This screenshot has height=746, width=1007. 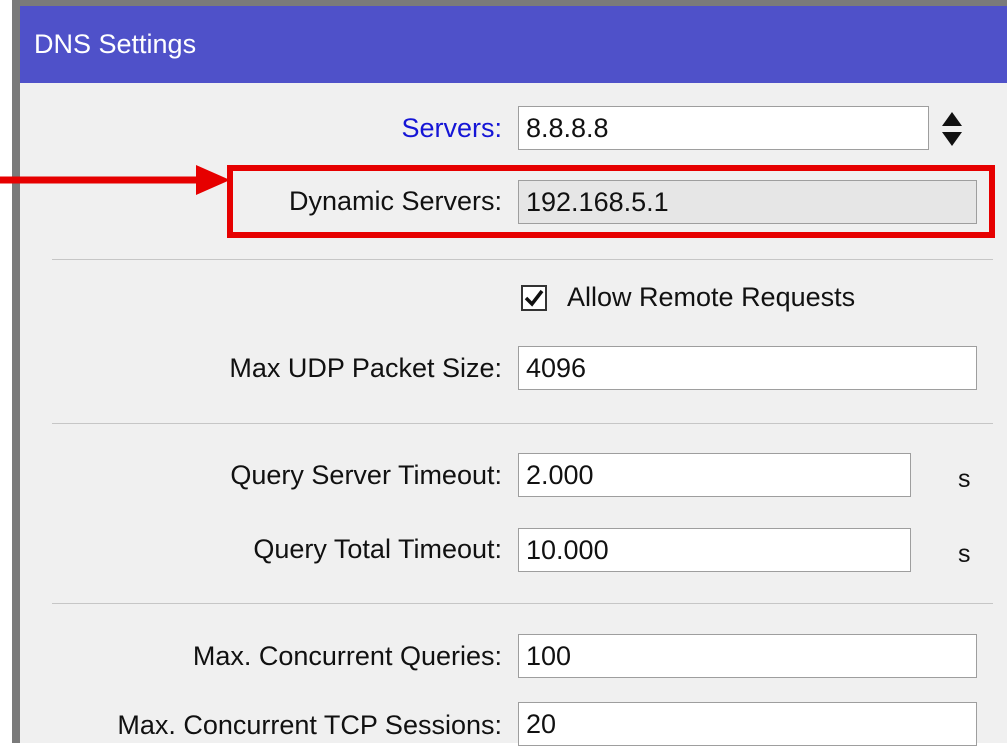 I want to click on query-total-timeout-label: Query Total Timeout:, so click(x=377, y=549).